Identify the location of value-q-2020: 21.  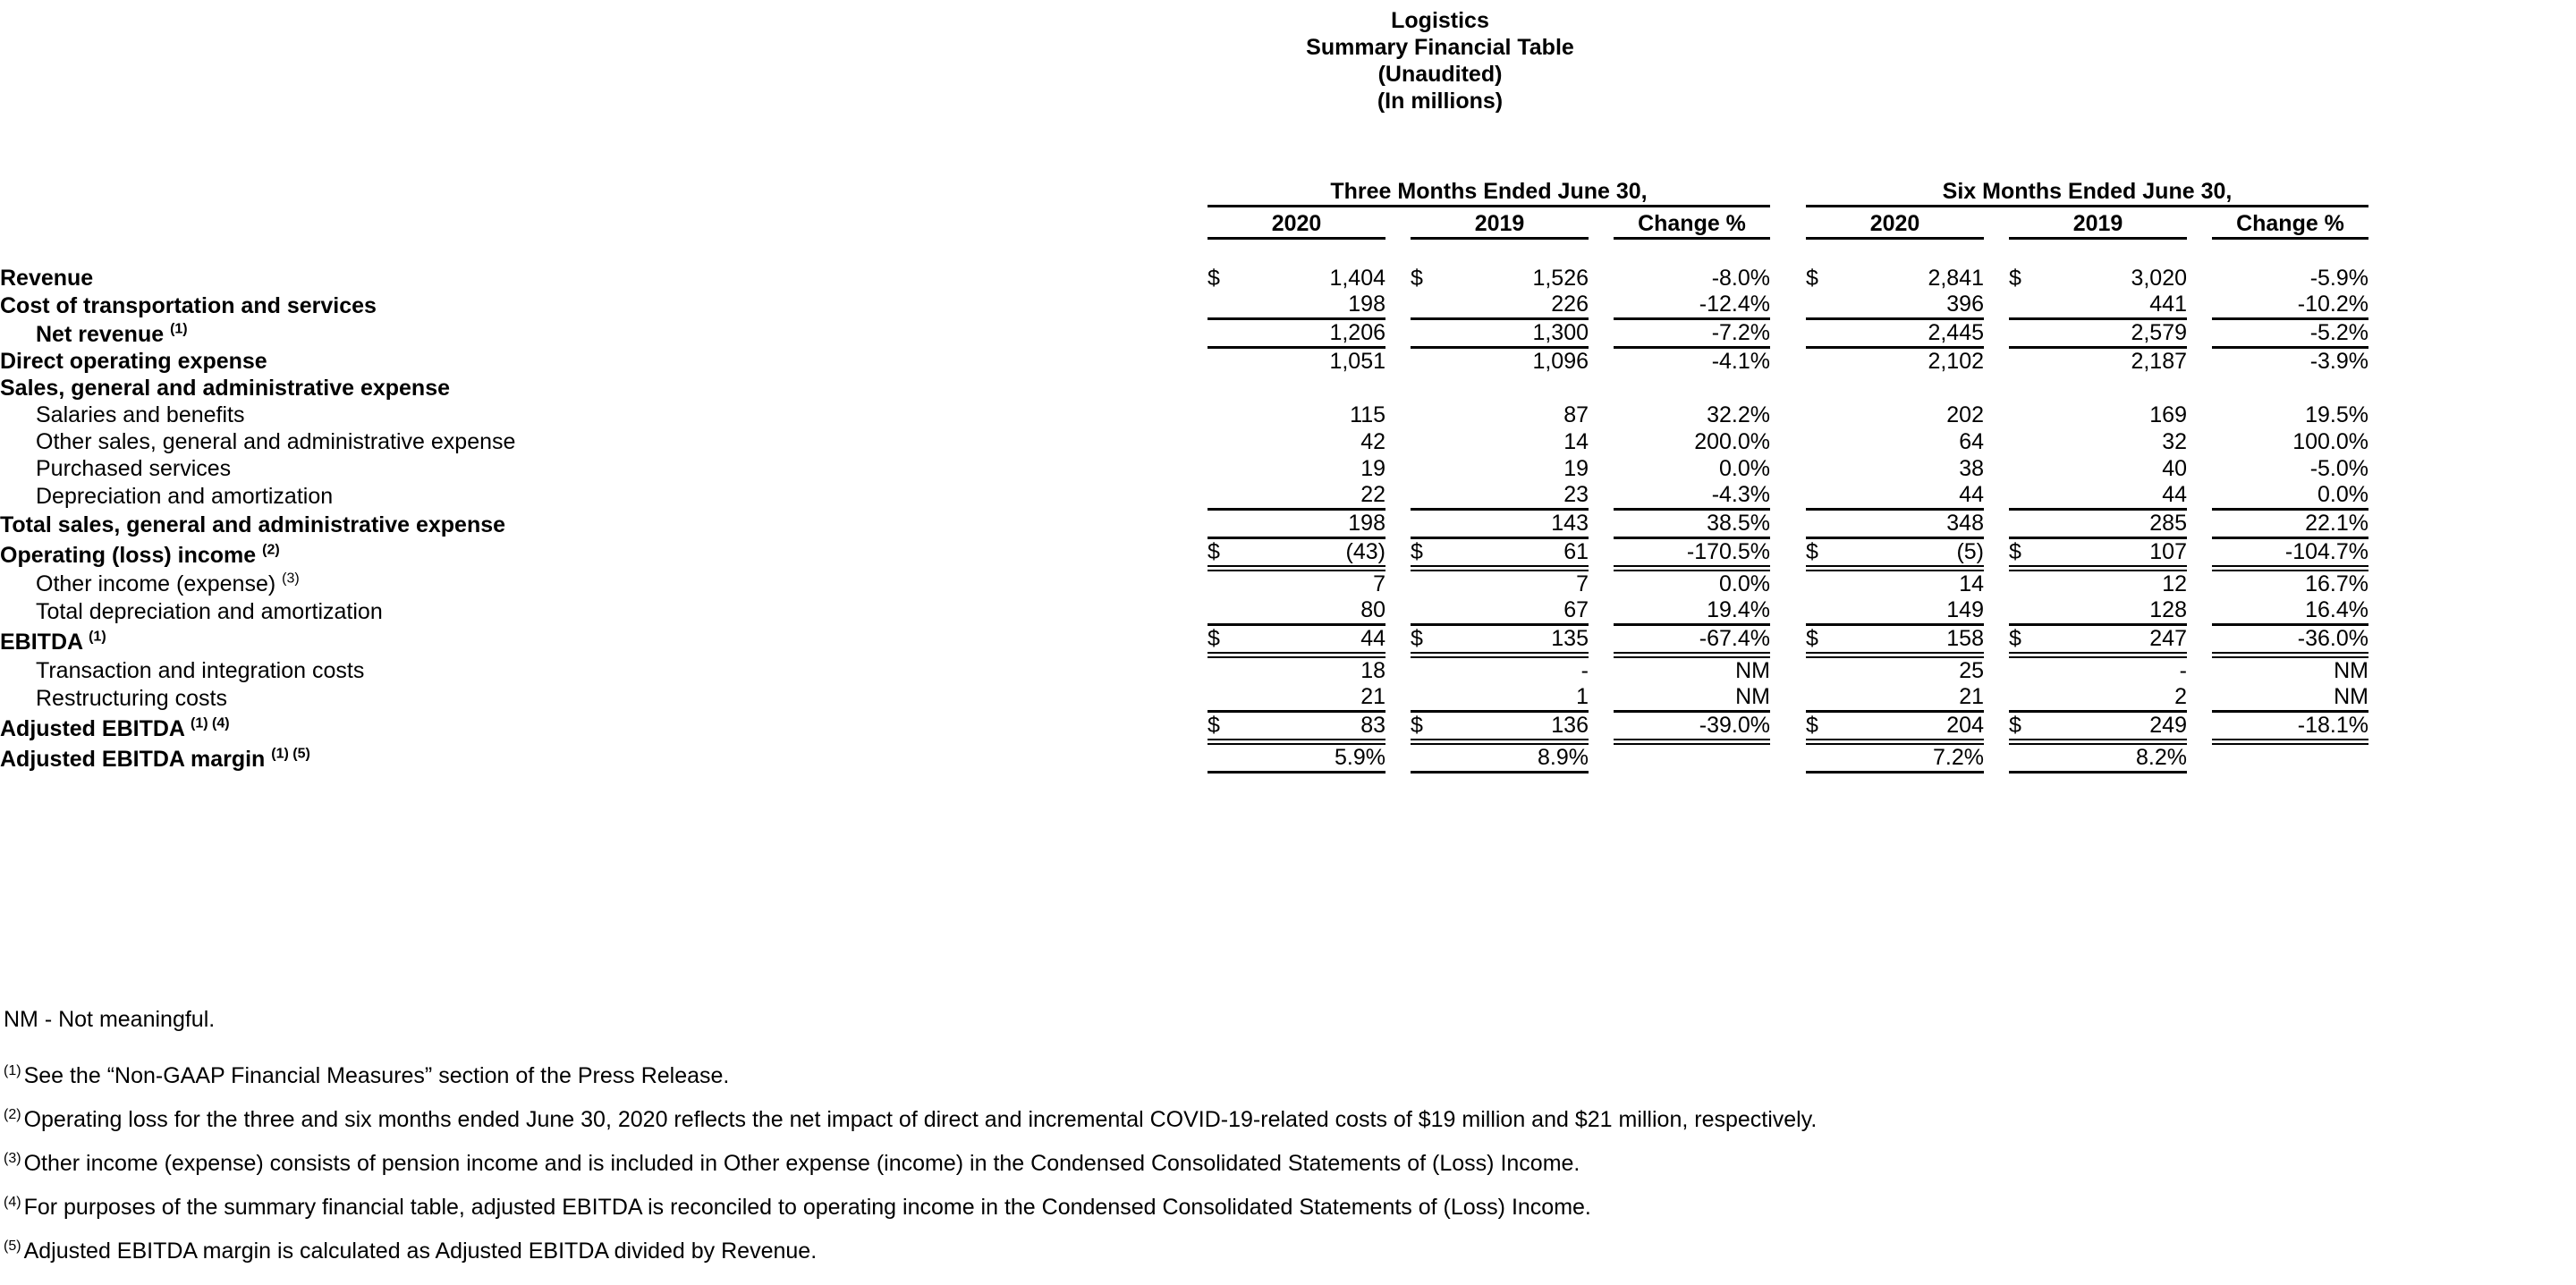
(1316, 698).